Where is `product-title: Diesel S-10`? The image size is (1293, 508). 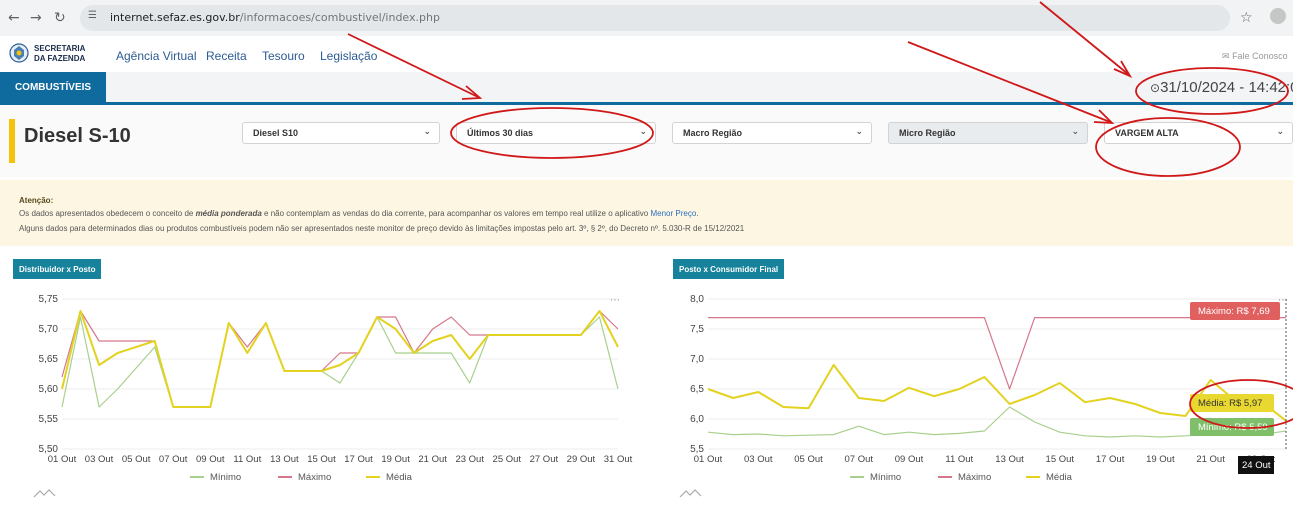 product-title: Diesel S-10 is located at coordinates (77, 136).